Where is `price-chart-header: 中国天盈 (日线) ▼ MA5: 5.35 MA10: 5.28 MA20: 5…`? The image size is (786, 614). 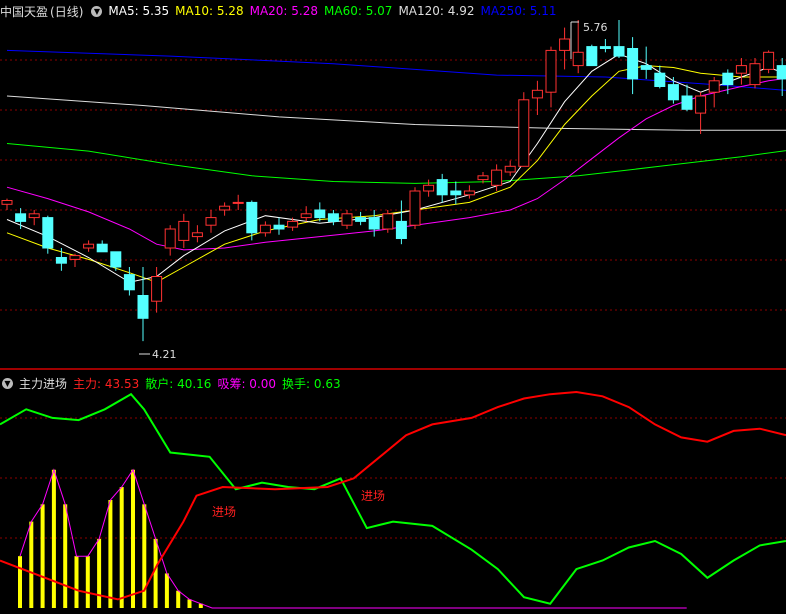 price-chart-header: 中国天盈 (日线) ▼ MA5: 5.35 MA10: 5.28 MA20: 5… is located at coordinates (281, 11).